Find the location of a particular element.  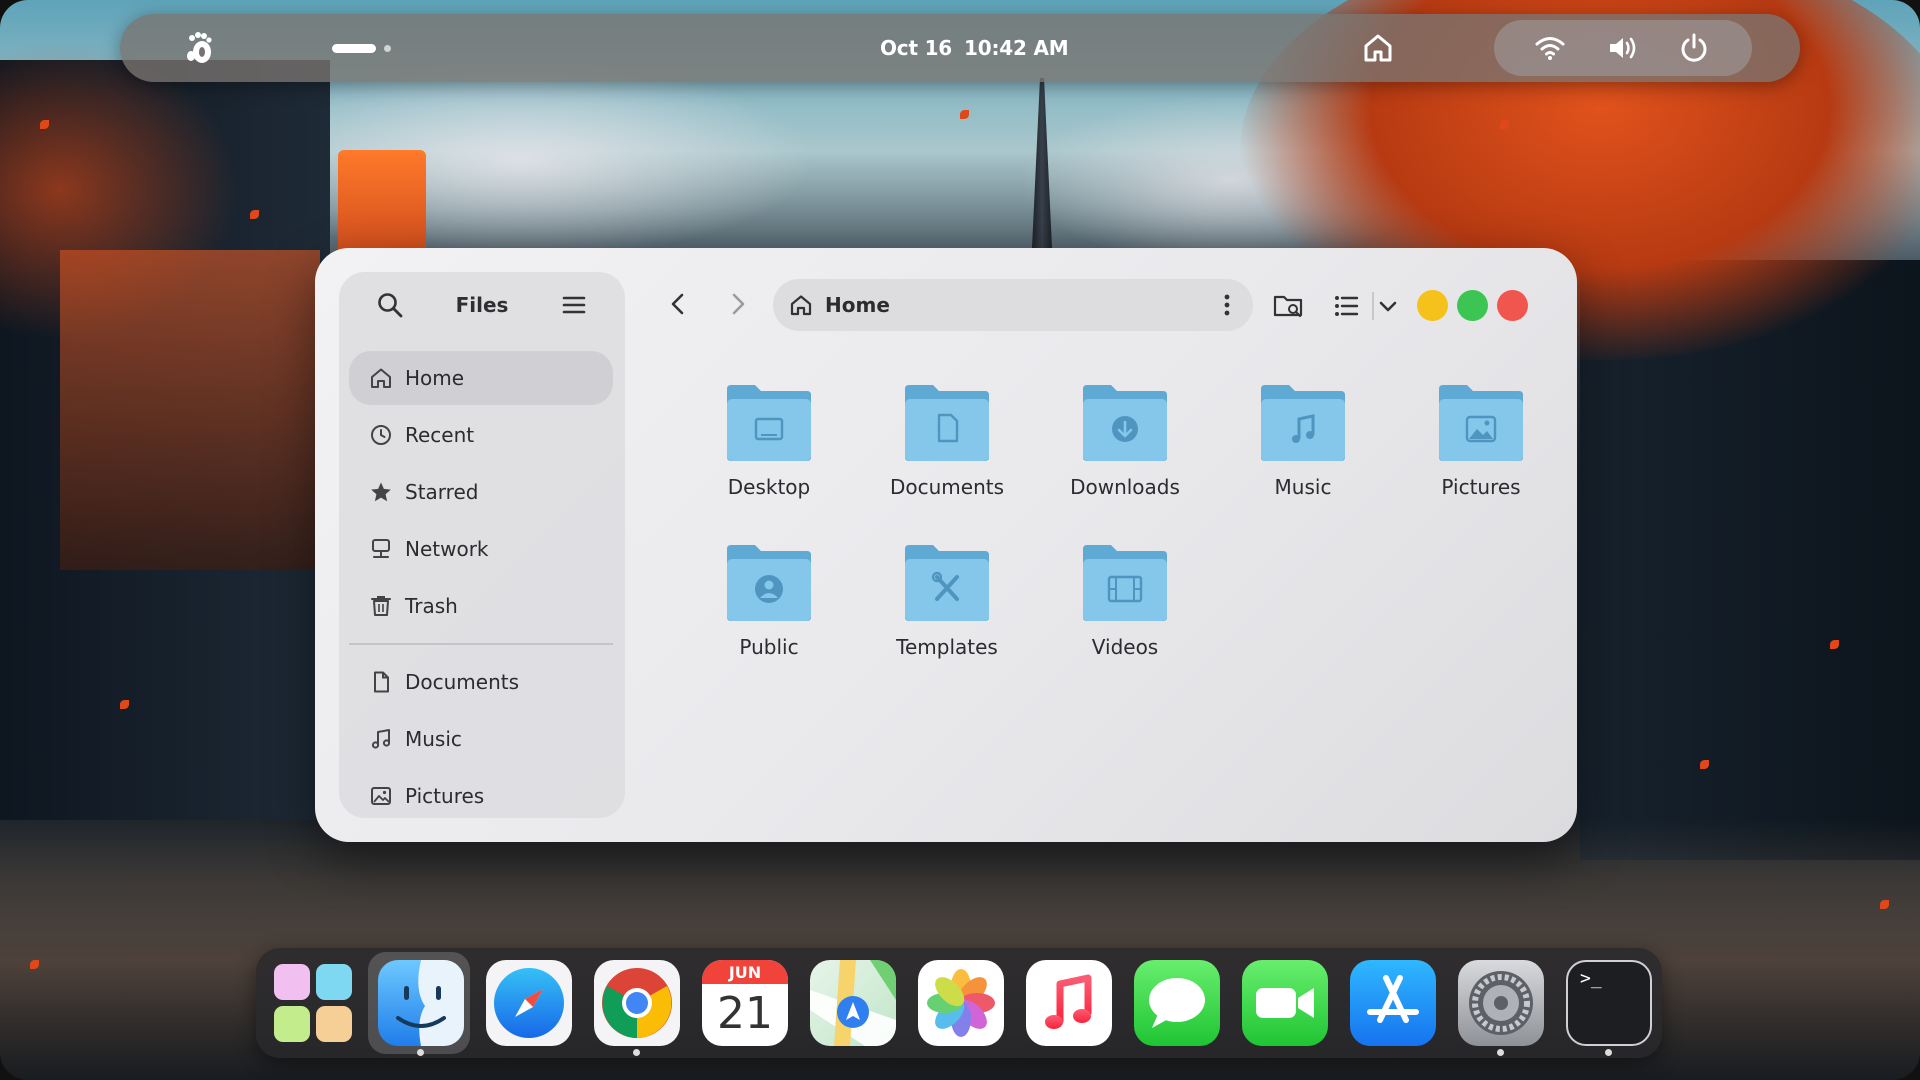

top-panel: Oct 16 10:42 AM is located at coordinates (960, 48).